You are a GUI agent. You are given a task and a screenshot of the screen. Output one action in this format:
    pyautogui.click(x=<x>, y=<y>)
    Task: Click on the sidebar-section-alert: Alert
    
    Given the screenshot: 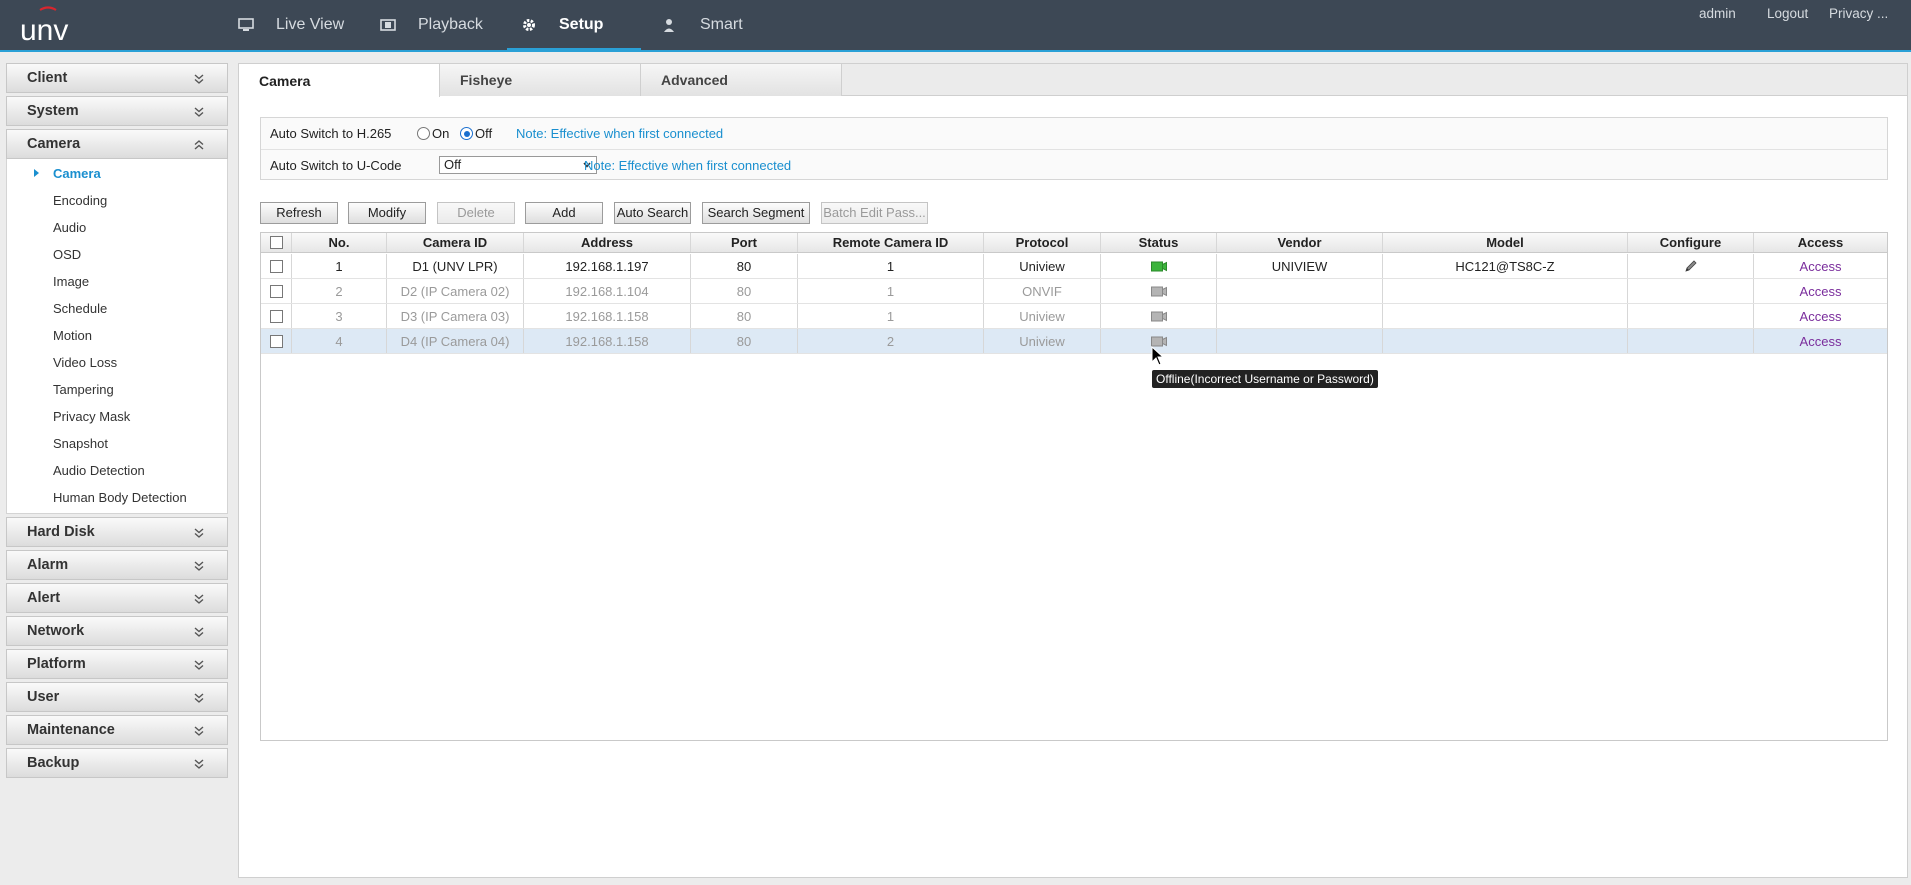 What is the action you would take?
    pyautogui.click(x=117, y=598)
    